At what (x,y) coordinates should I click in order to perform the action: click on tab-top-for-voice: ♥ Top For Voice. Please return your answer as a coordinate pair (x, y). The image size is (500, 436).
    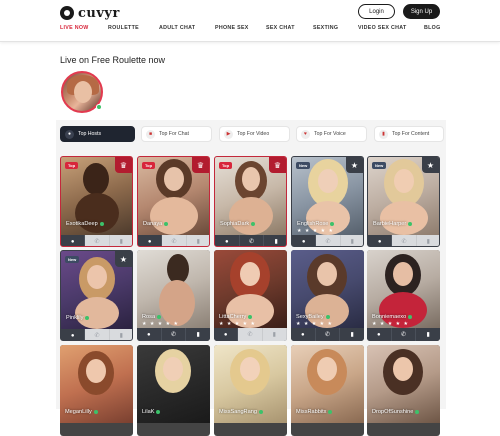
    Looking at the image, I should click on (331, 134).